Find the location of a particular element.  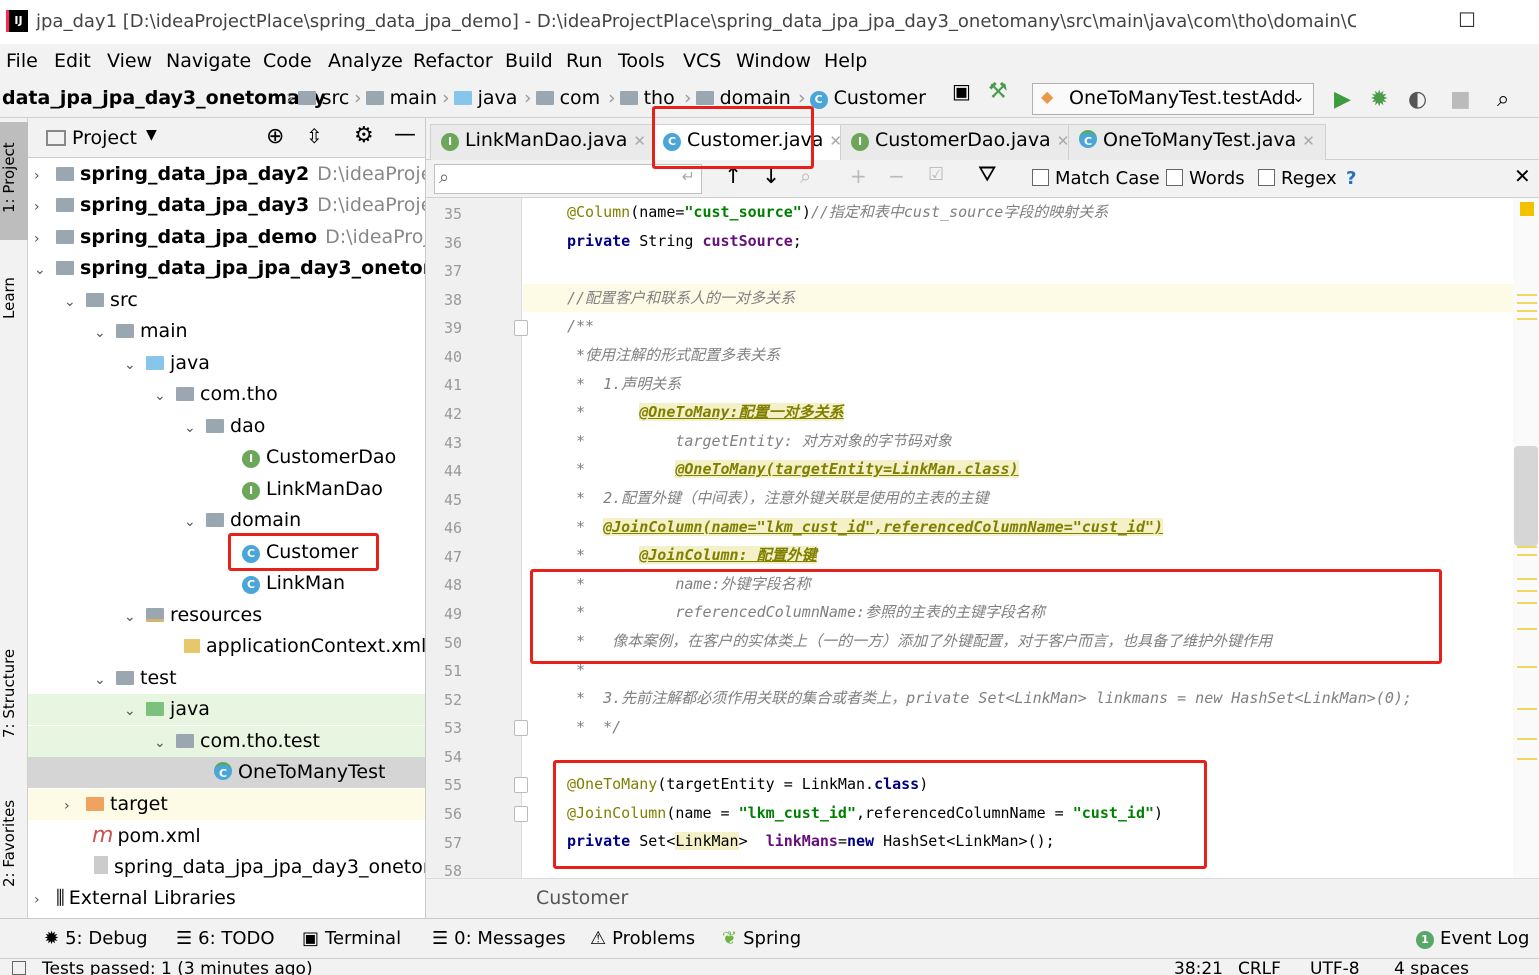

nav-crumb-src: › src is located at coordinates (315, 98).